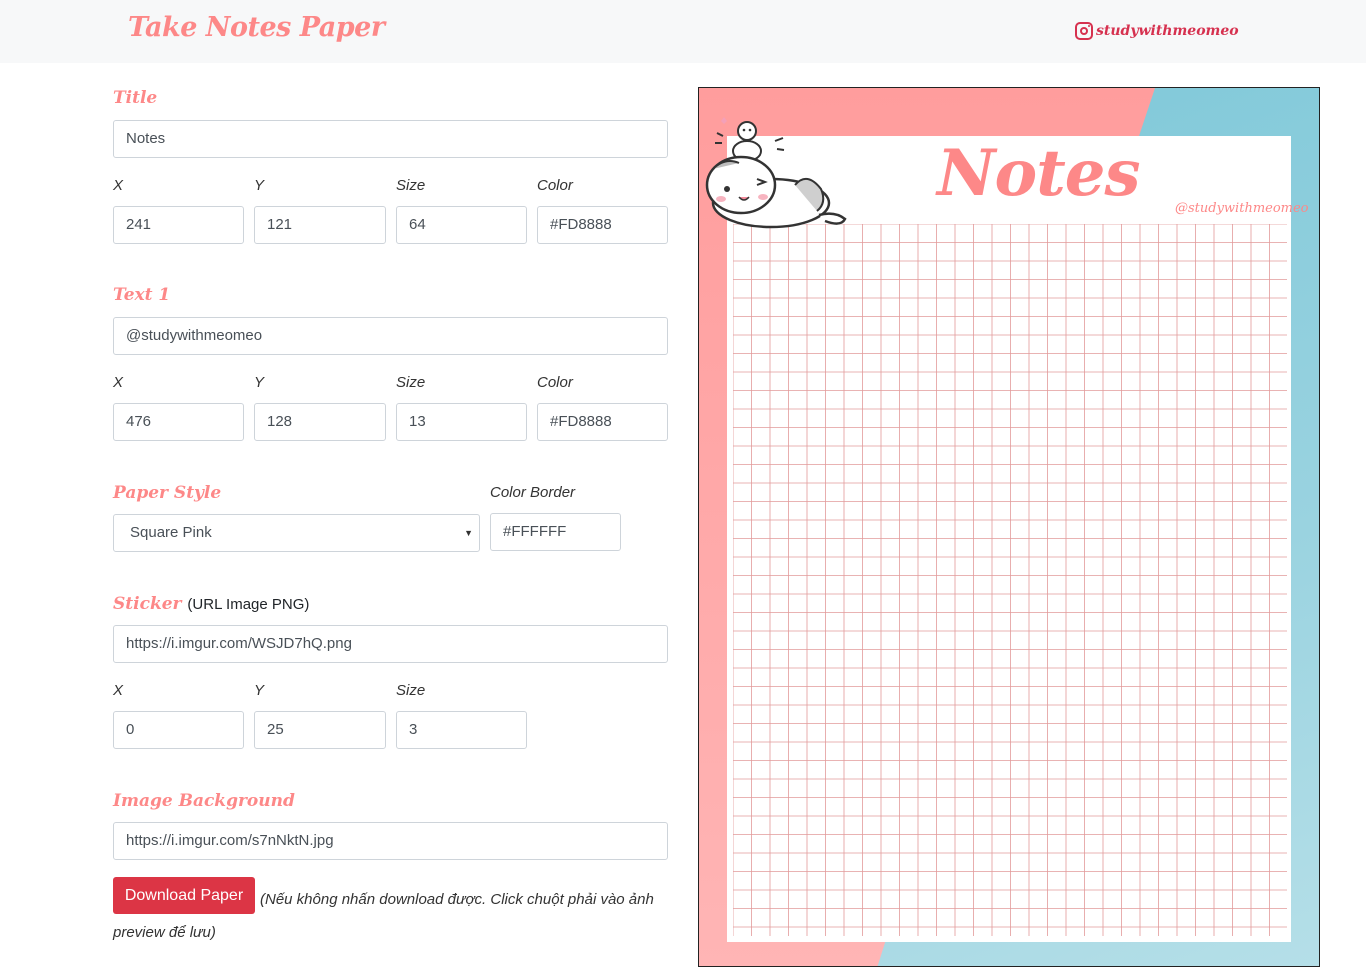 This screenshot has width=1366, height=972. Describe the element at coordinates (602, 225) in the screenshot. I see `title-color-input: #FD8888` at that location.